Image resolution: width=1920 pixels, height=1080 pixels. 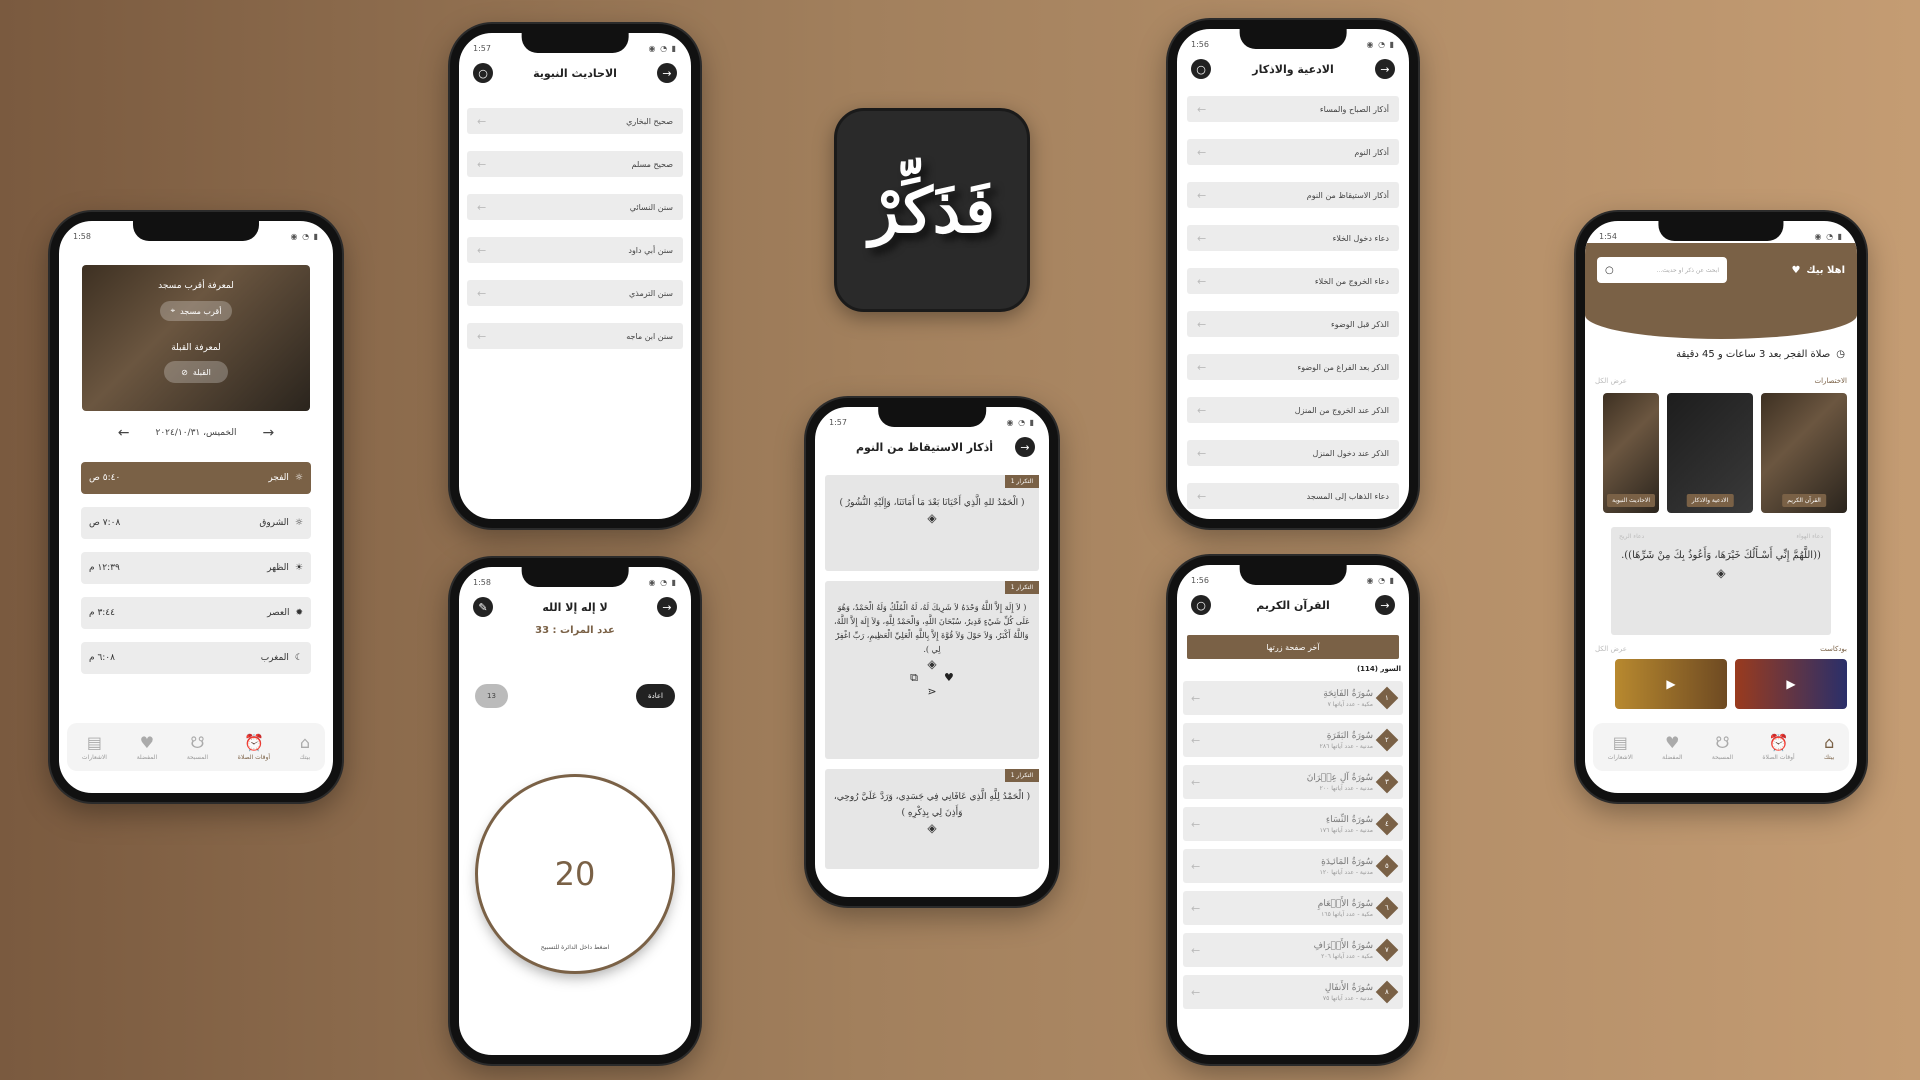 I want to click on status-bar: 1:56 ◉ ◔ ▮, so click(x=1293, y=576).